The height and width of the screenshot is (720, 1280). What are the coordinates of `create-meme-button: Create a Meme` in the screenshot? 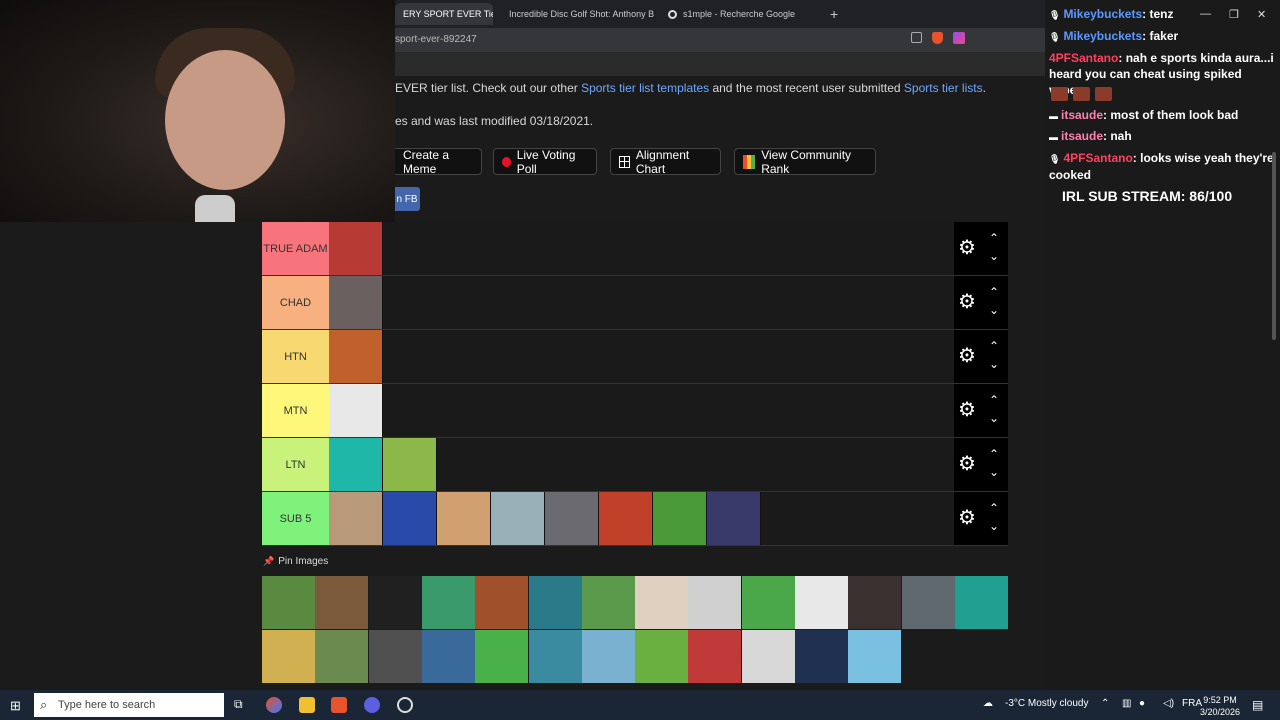 It's located at (438, 162).